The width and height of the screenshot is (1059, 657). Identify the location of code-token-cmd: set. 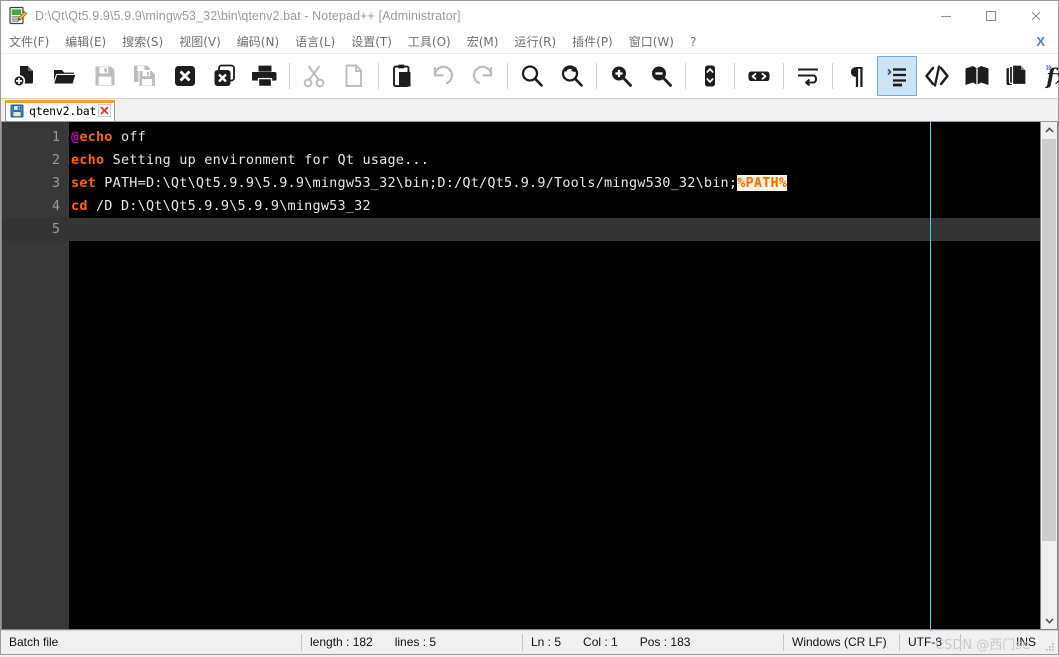
(83, 183).